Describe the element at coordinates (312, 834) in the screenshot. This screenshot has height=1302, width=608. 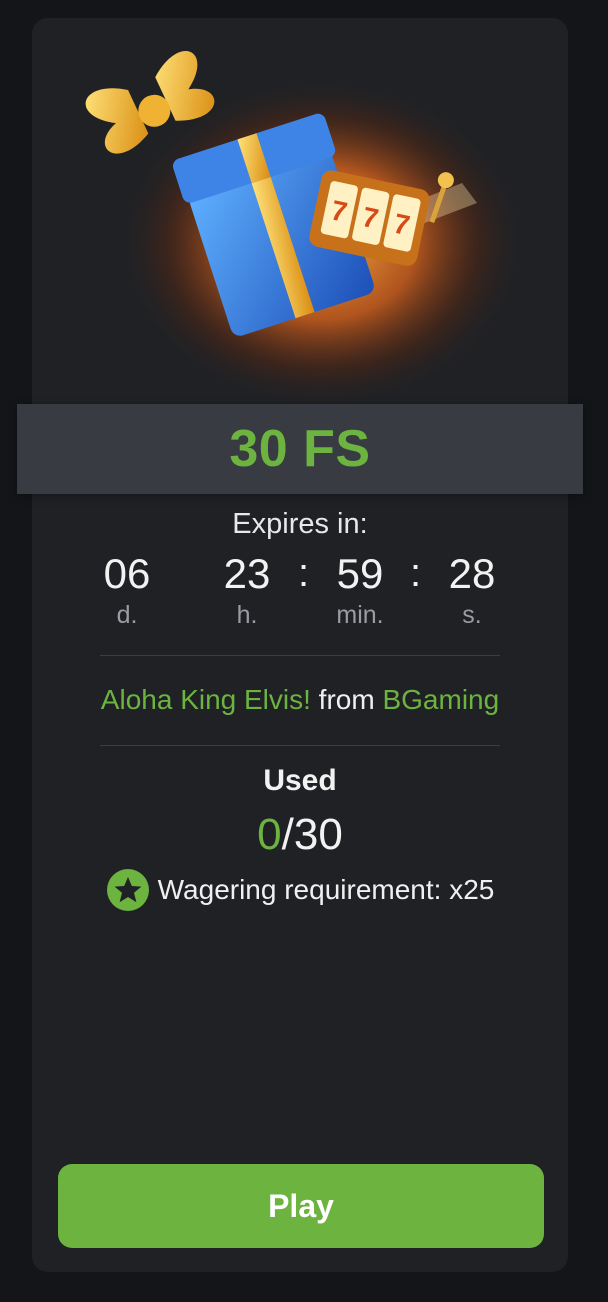
I see `spins-total-value: /30` at that location.